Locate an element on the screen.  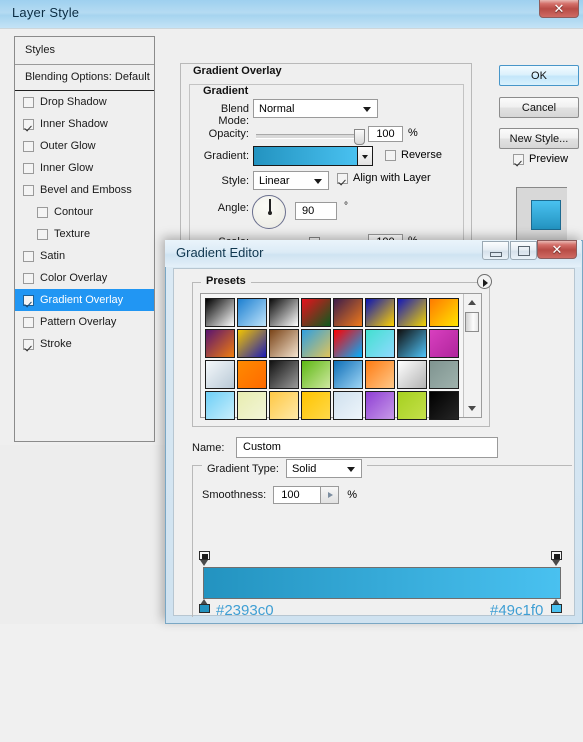
opacity-stop-right is located at coordinates (557, 559).